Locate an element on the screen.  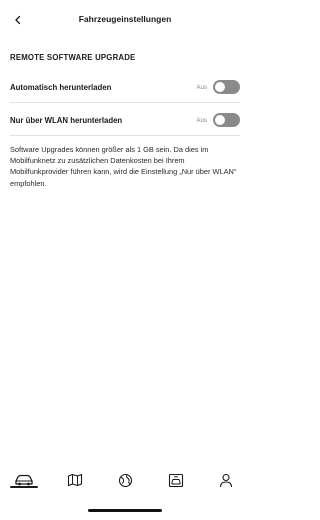
tab-explore is located at coordinates (125, 480).